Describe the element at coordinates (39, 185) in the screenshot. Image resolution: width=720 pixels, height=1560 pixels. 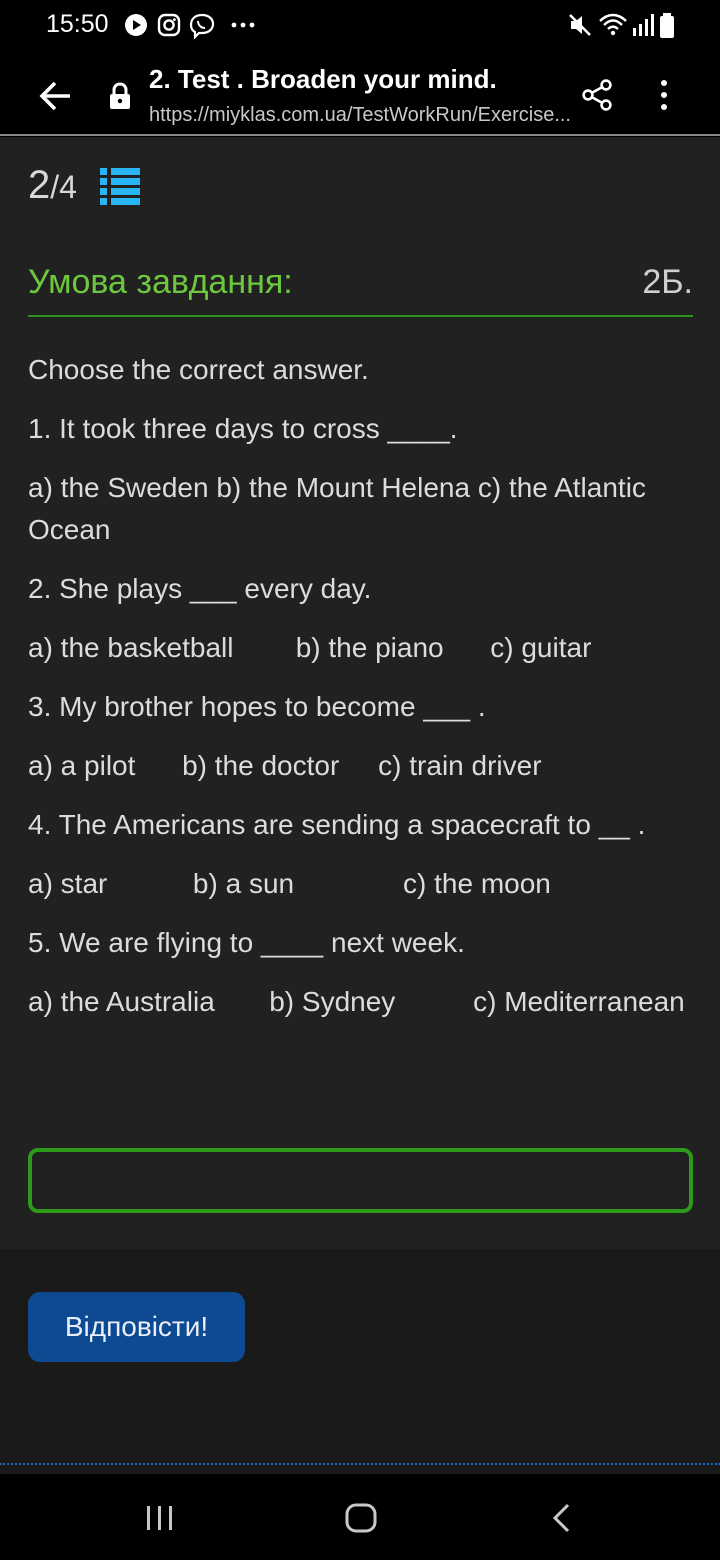
I see `progress-current: 2` at that location.